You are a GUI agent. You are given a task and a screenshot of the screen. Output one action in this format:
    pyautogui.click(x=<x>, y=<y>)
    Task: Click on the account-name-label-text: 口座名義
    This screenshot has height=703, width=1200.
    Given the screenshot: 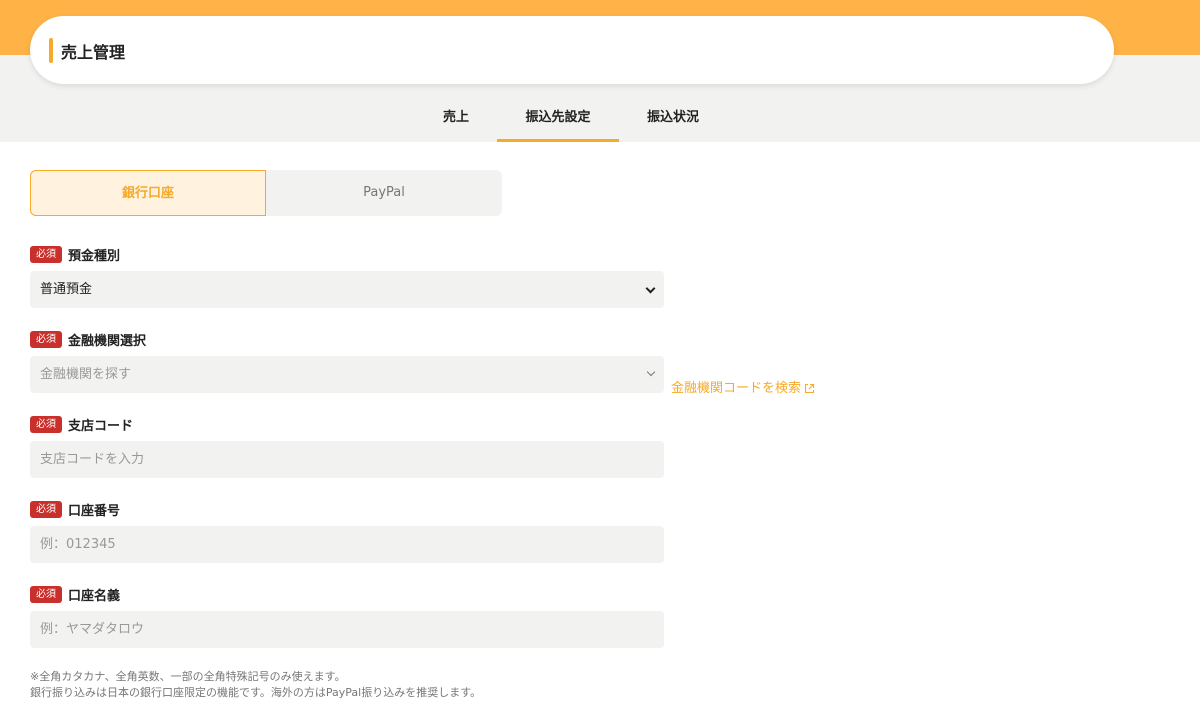 What is the action you would take?
    pyautogui.click(x=94, y=596)
    